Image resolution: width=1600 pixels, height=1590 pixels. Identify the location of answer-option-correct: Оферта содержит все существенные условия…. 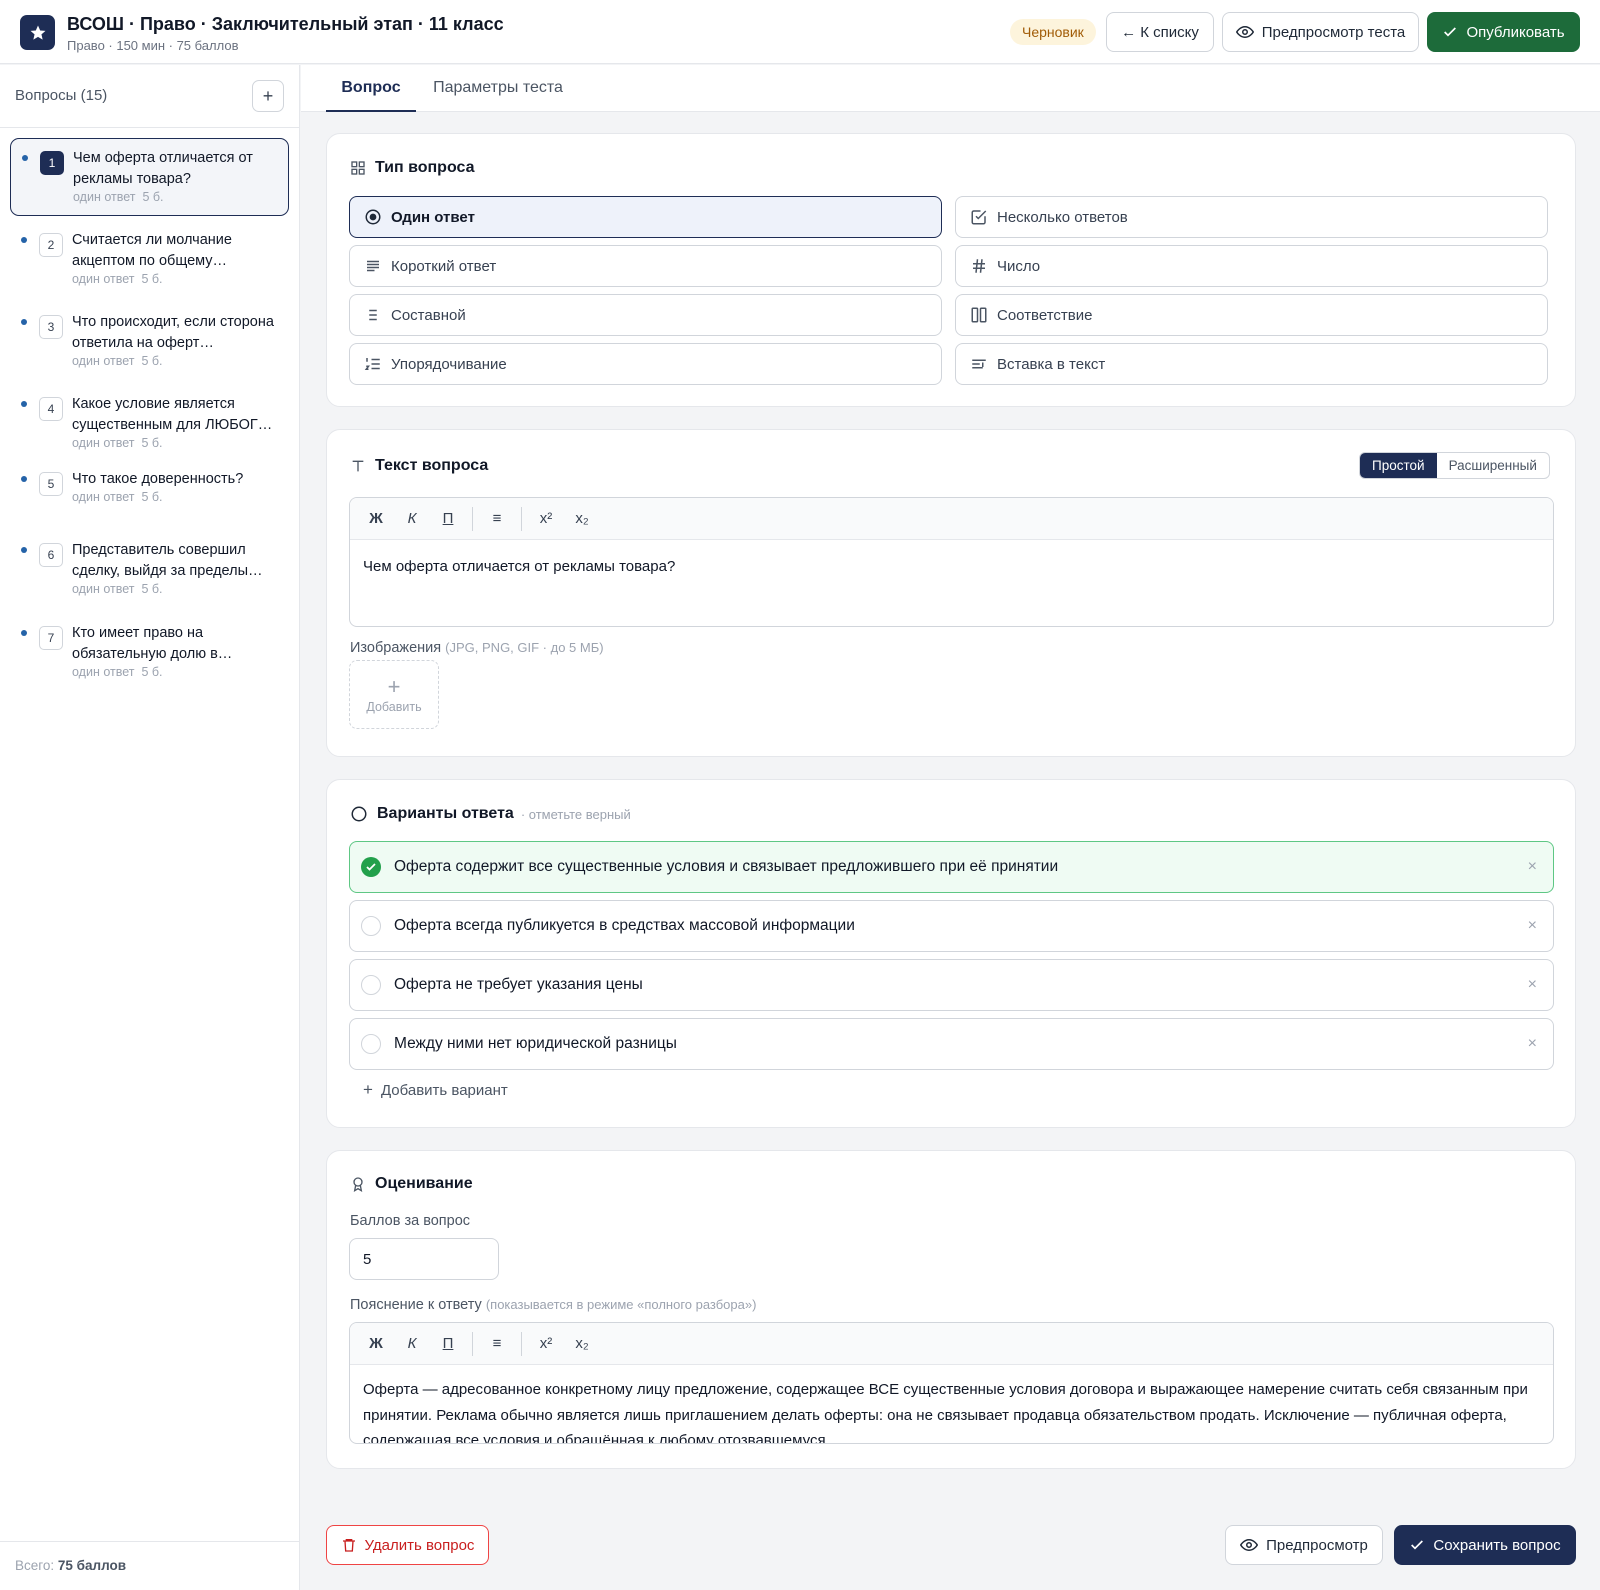
(951, 867).